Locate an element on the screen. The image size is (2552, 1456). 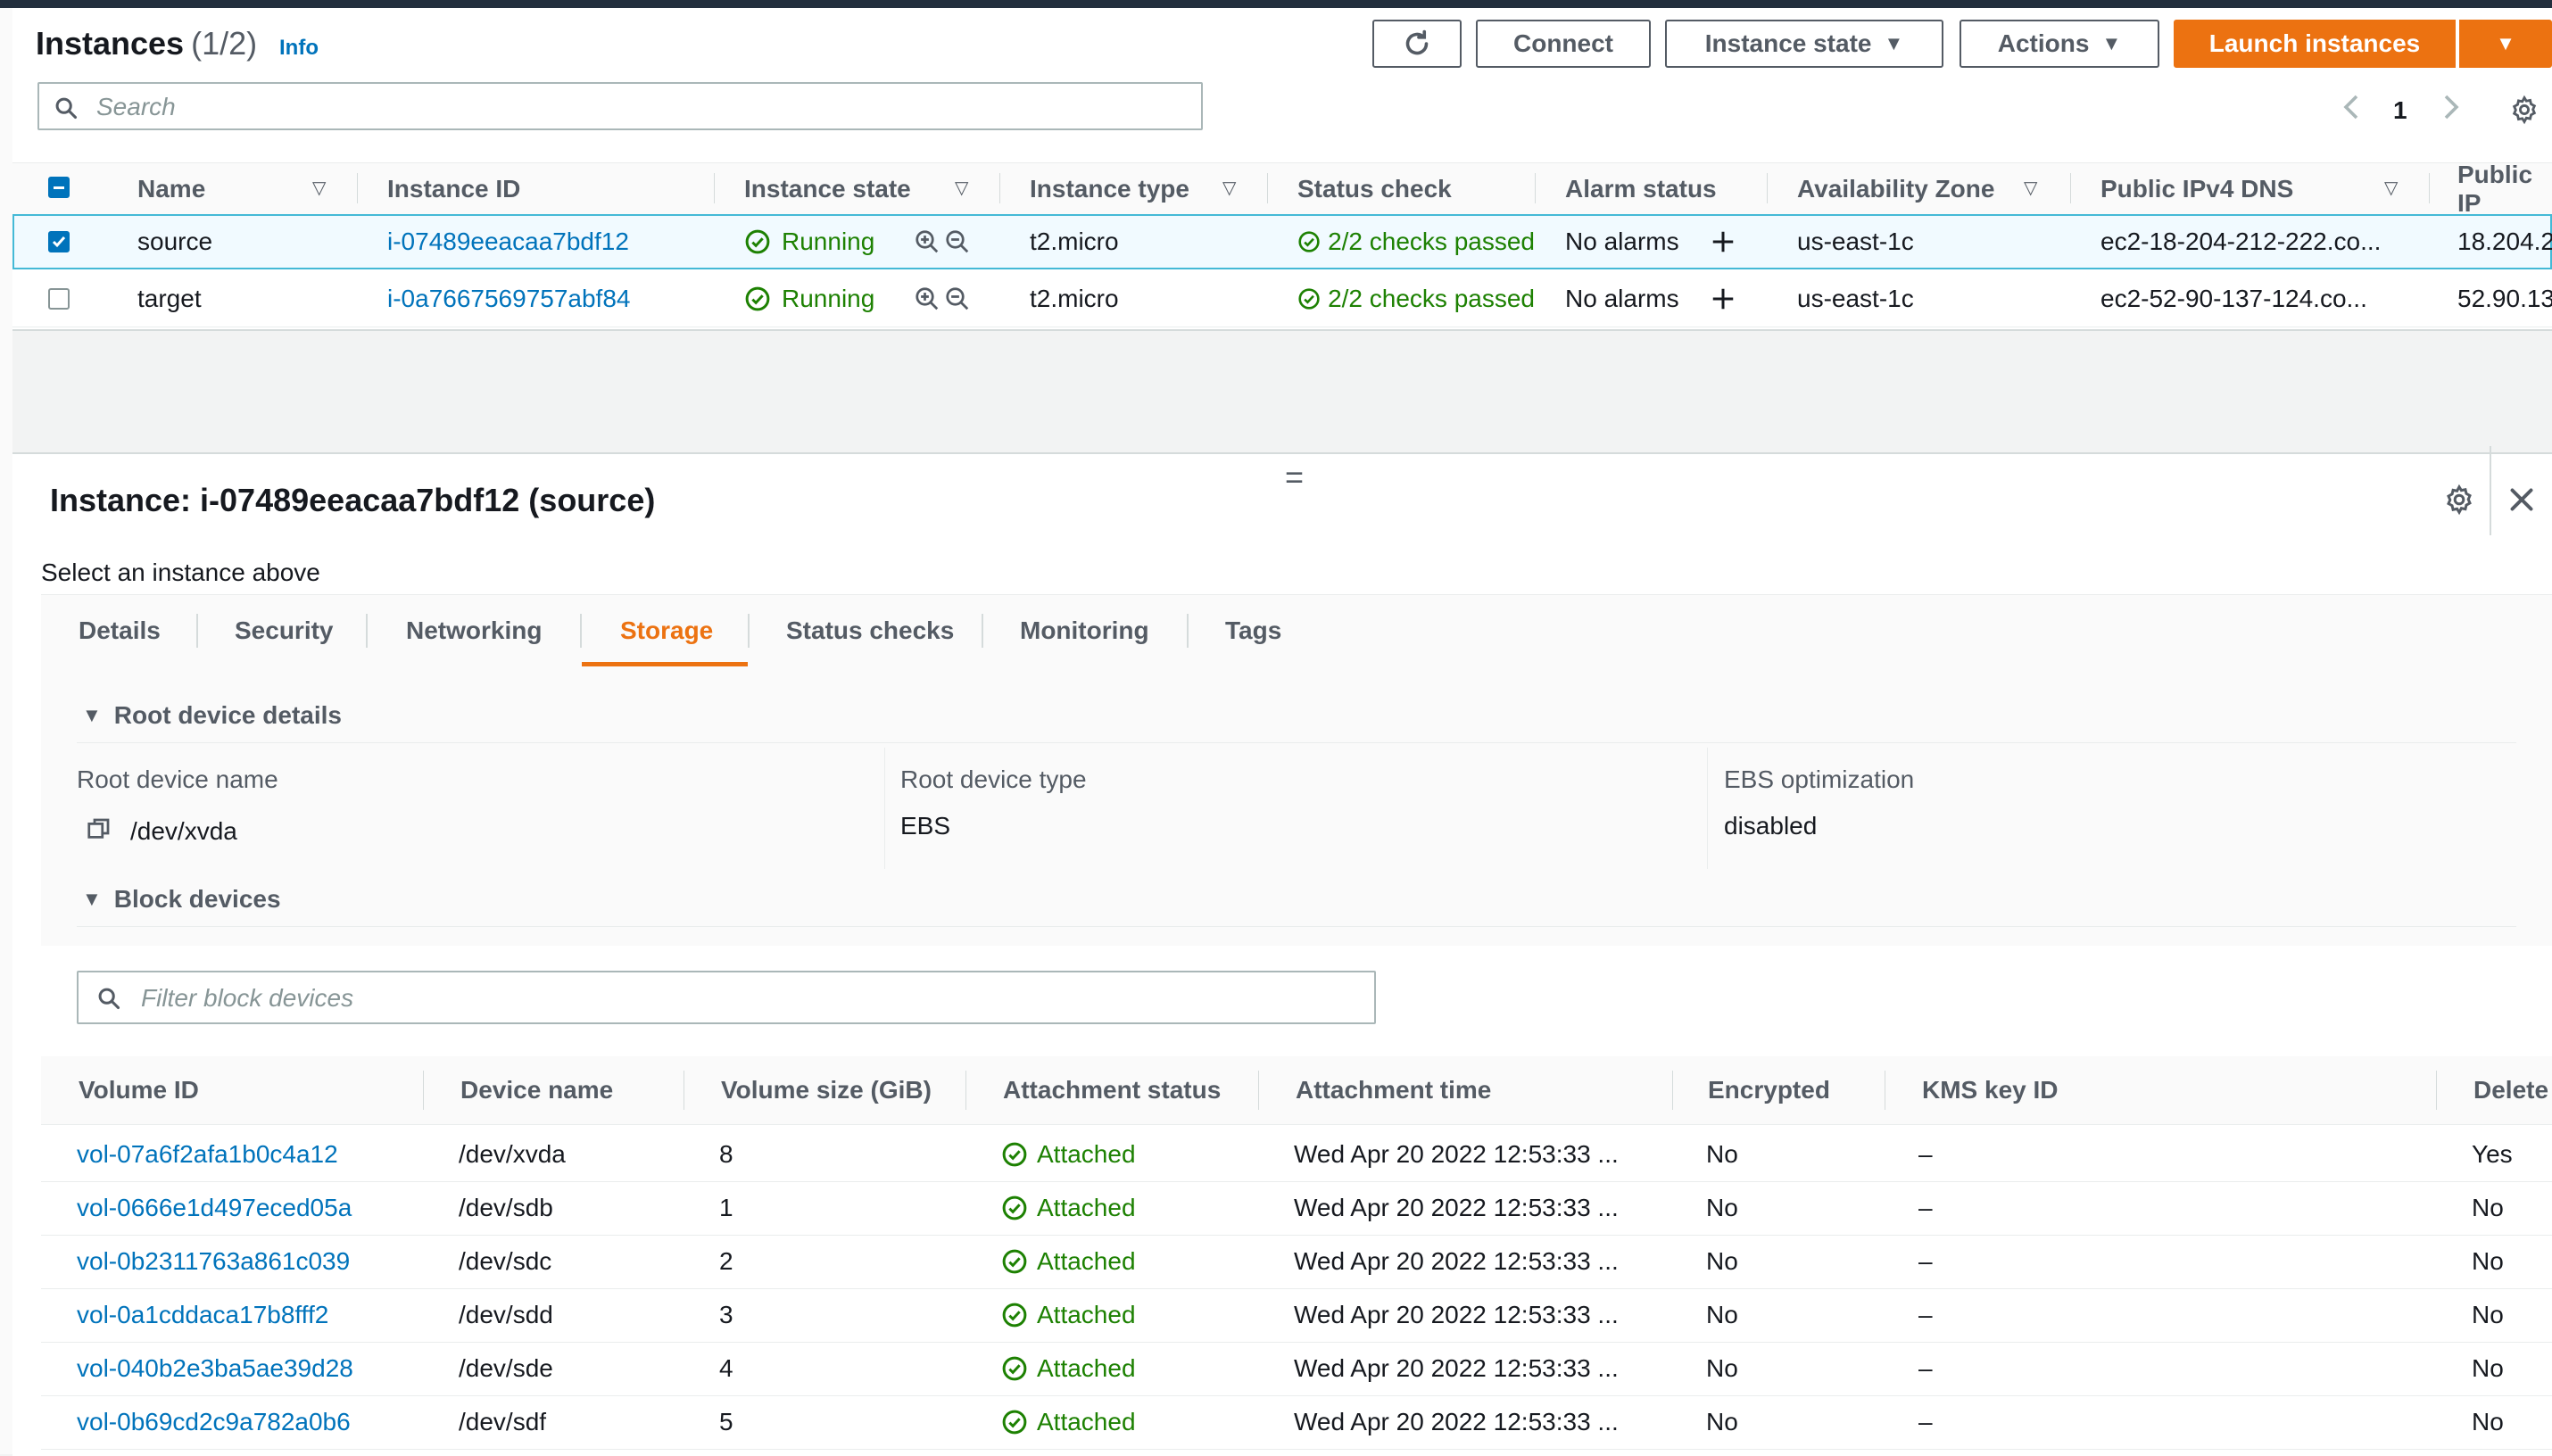
filter-bar is located at coordinates (726, 998).